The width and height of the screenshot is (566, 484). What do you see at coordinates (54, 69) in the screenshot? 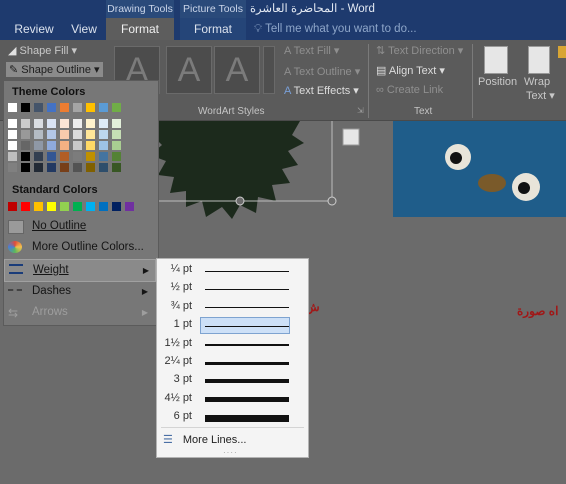
I see `shape-outline-button: ✎ Shape Outline ▾` at bounding box center [54, 69].